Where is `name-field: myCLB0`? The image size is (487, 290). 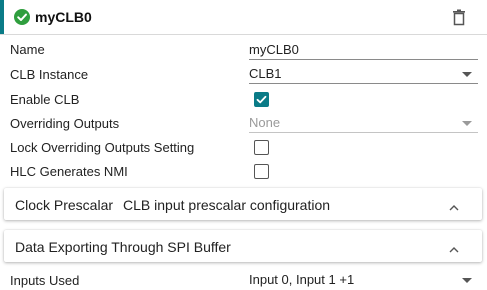 name-field: myCLB0 is located at coordinates (363, 51).